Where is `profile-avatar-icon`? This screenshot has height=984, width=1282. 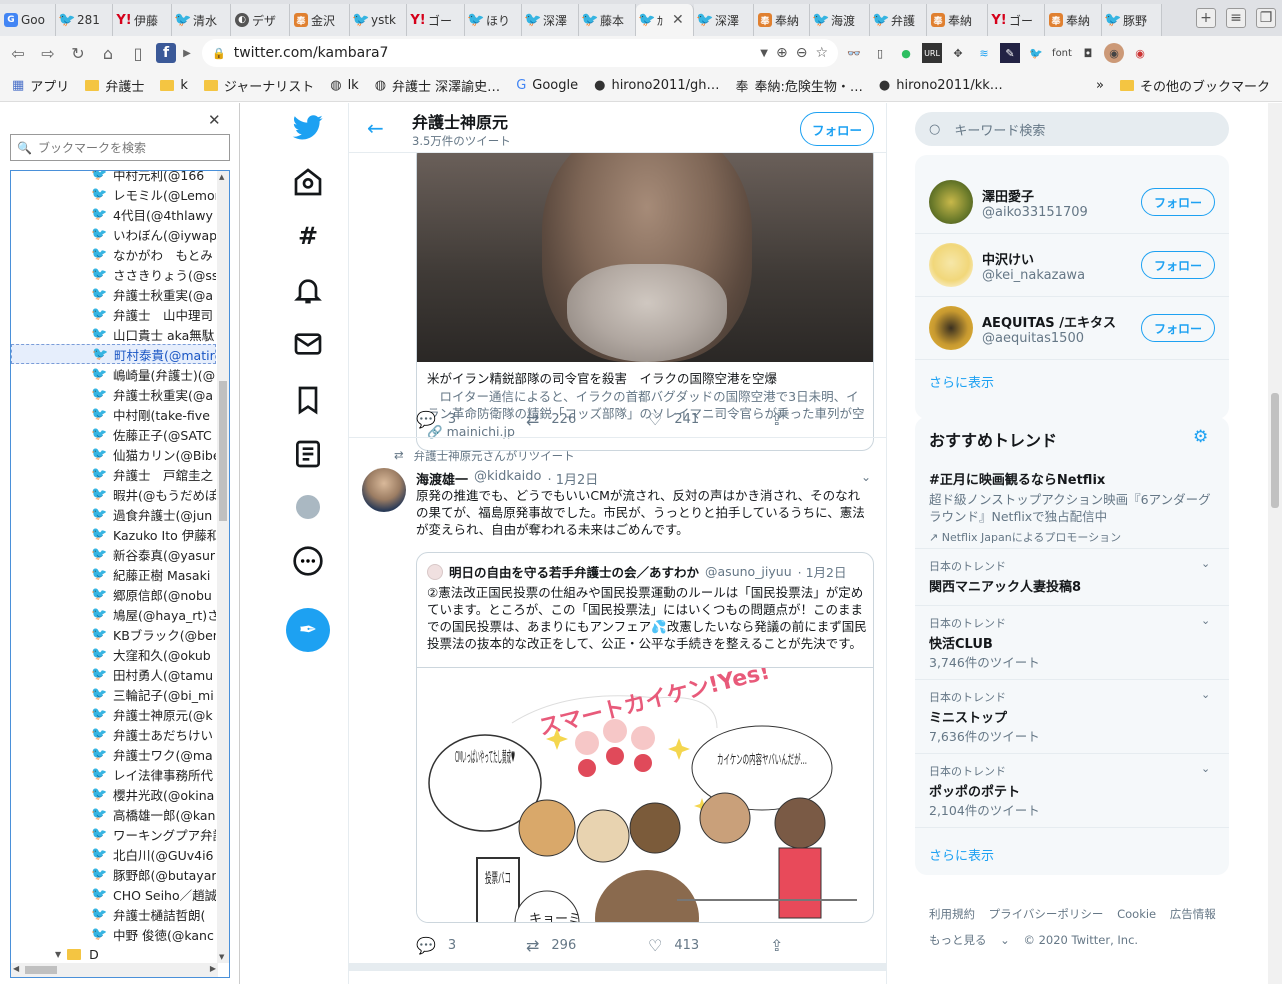
profile-avatar-icon is located at coordinates (308, 507).